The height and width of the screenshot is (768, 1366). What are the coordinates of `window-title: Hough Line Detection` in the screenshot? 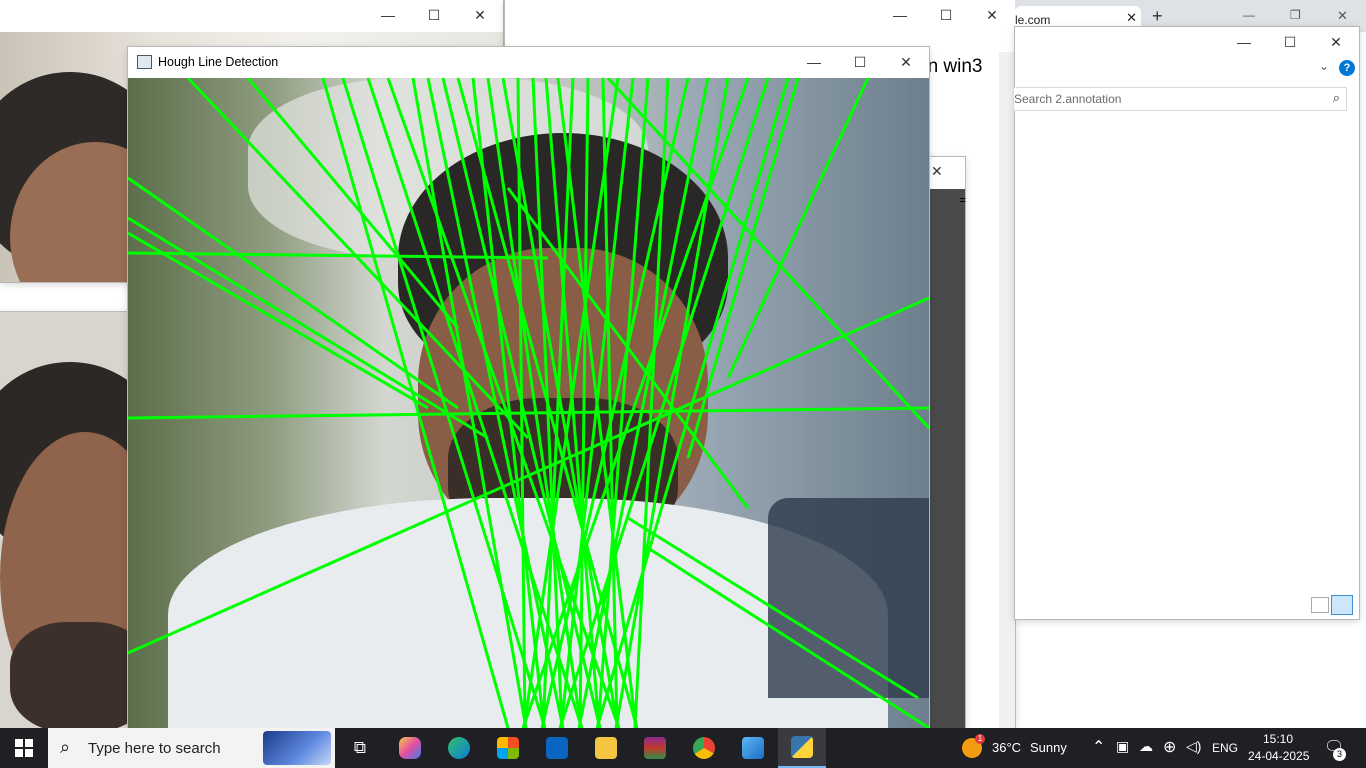 It's located at (218, 62).